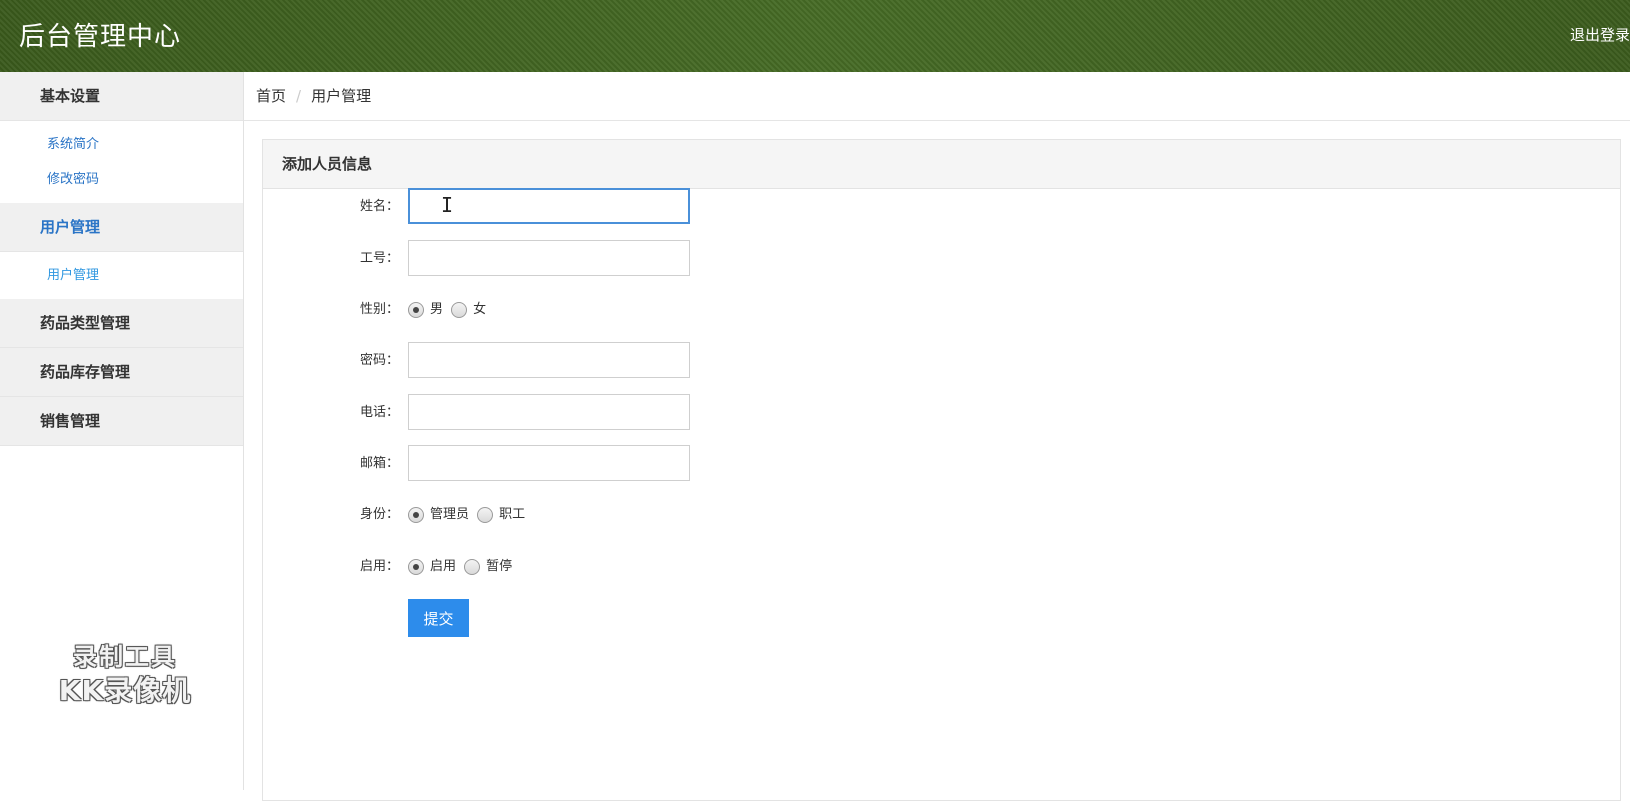 This screenshot has height=801, width=1630. I want to click on form-row-password: 密码：, so click(613, 361).